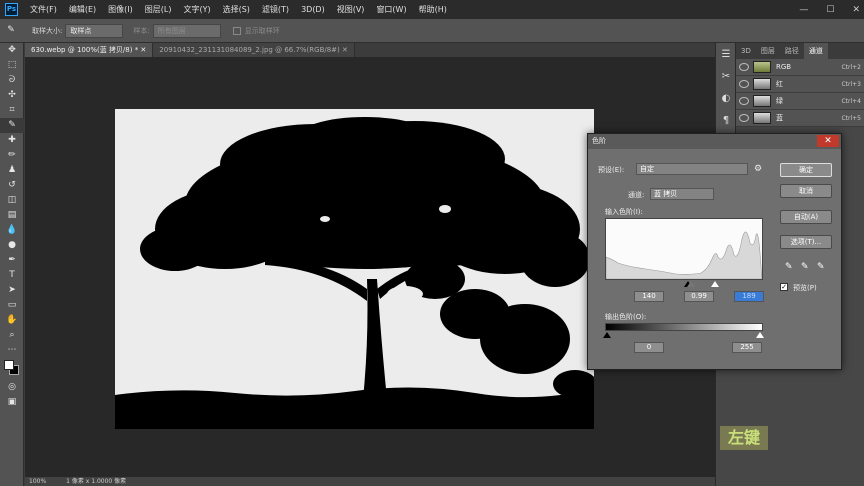 The image size is (864, 486). I want to click on channel-row-green: 绿 Ctrl+4, so click(800, 101).